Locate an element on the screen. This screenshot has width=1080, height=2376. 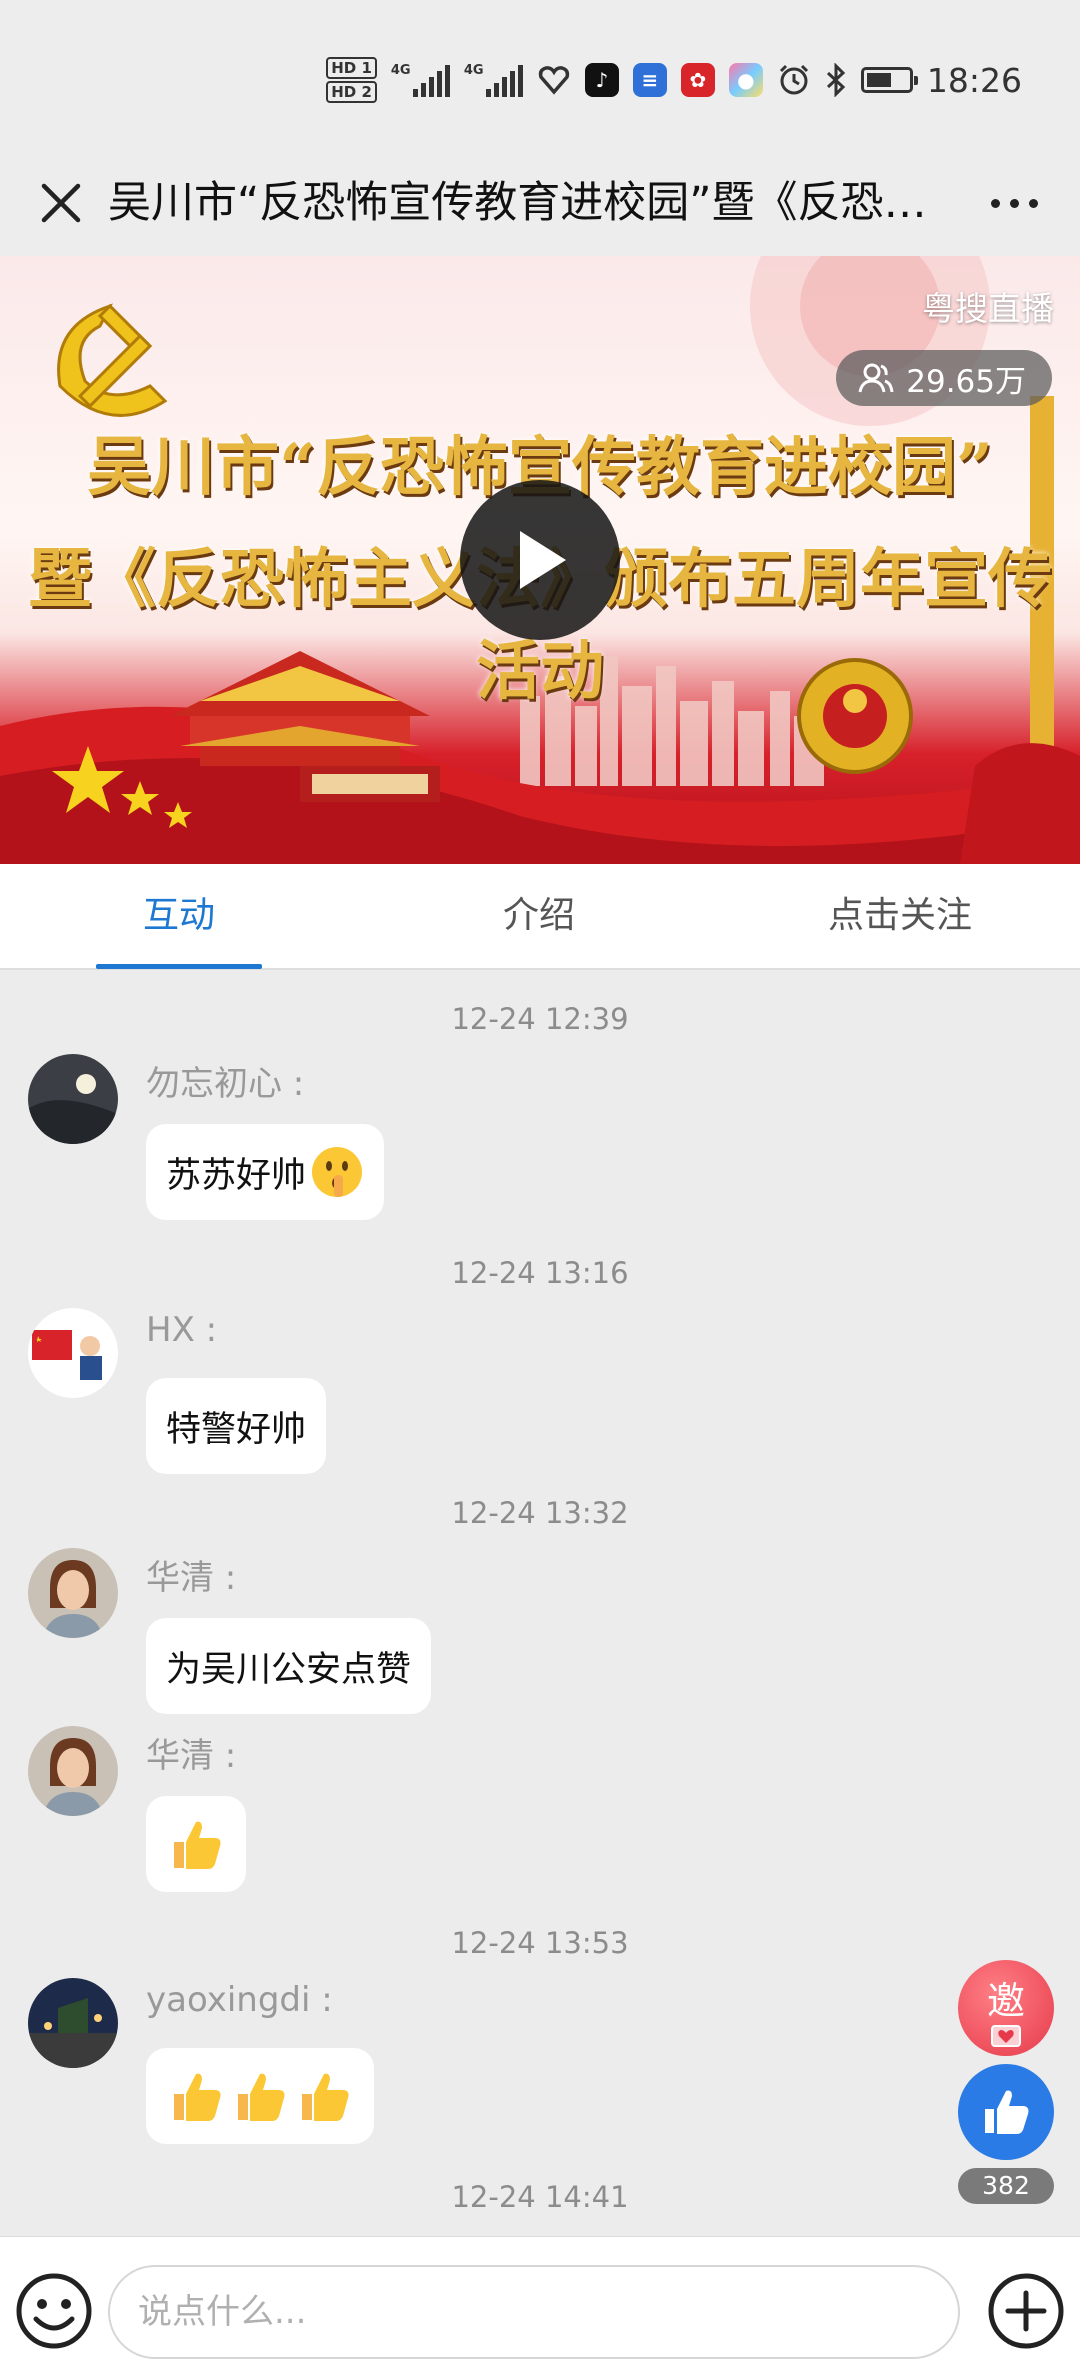
battery-icon is located at coordinates (889, 80).